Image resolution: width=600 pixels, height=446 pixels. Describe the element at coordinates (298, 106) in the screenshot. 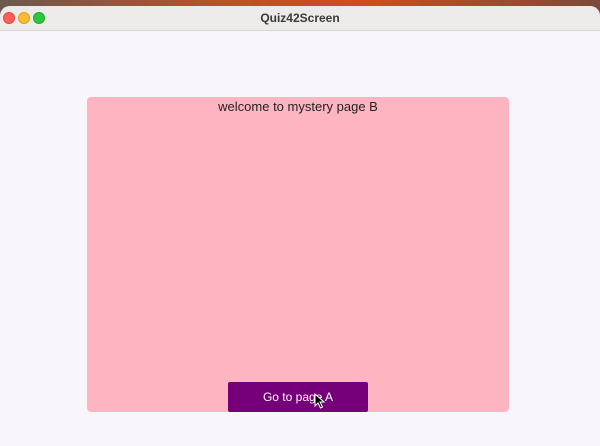

I see `welcome-text: welcome to mystery page B` at that location.